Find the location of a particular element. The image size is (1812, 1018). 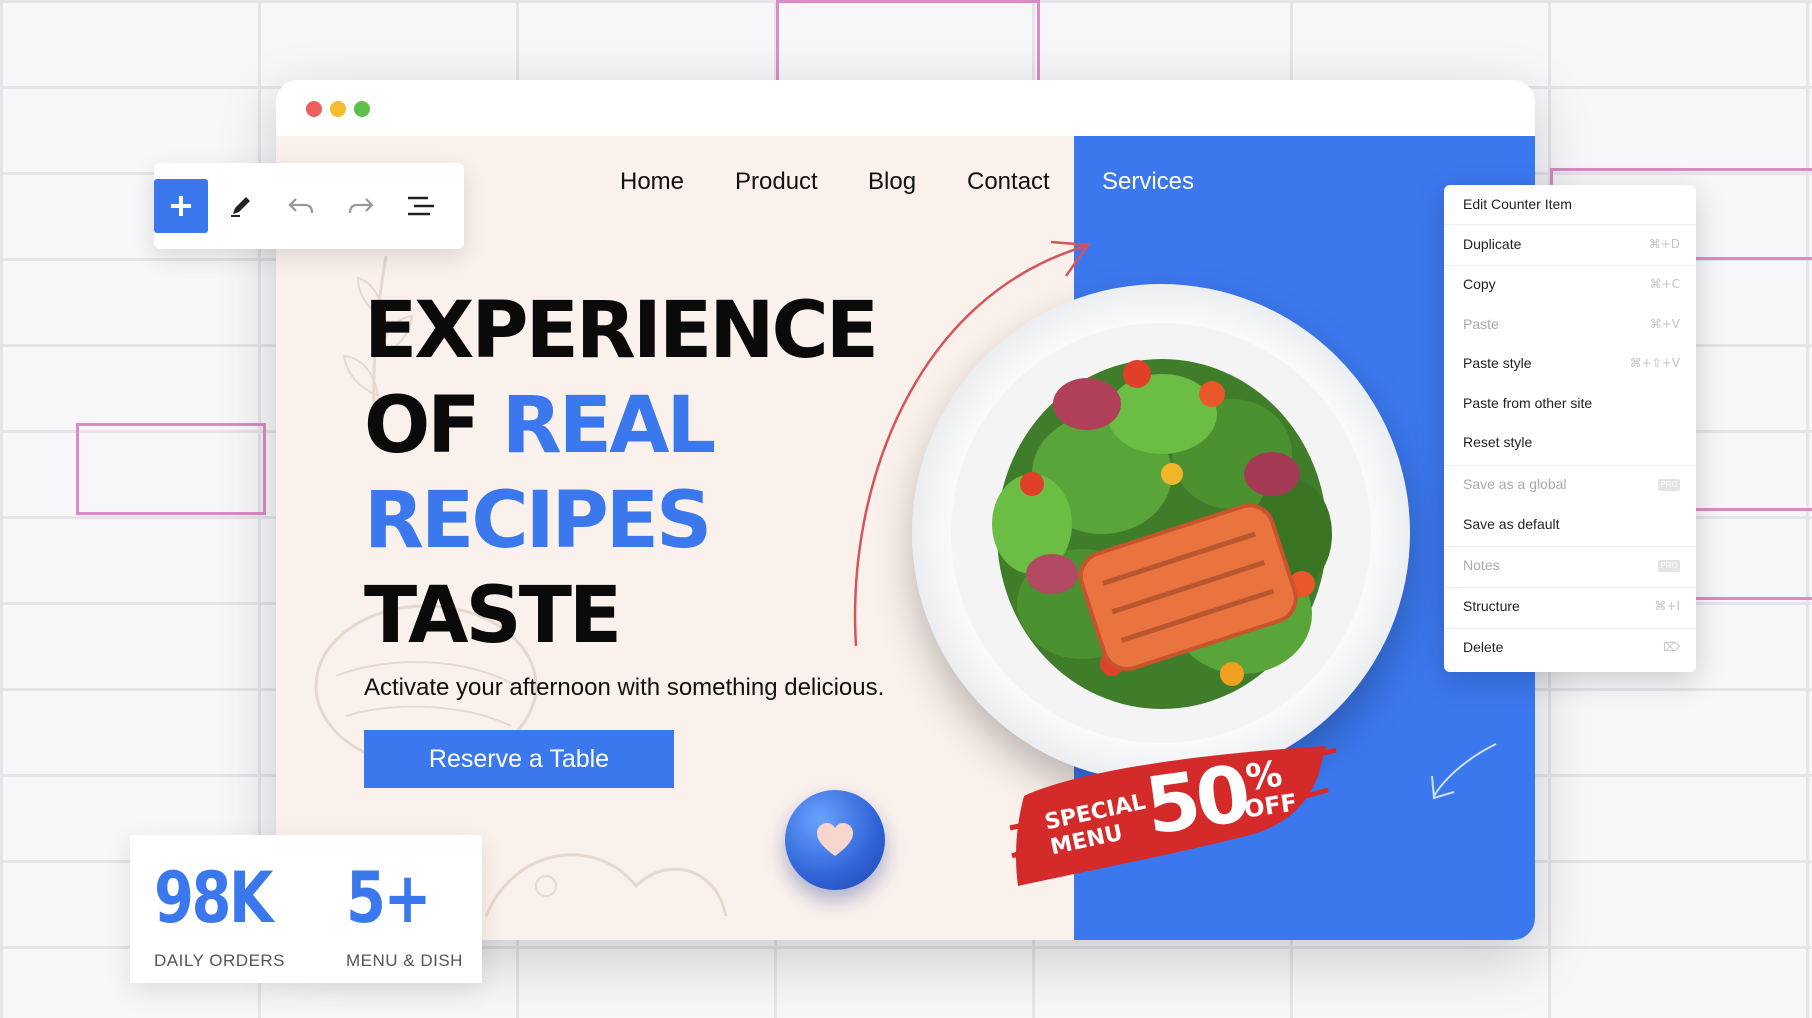

add-element-button is located at coordinates (181, 206).